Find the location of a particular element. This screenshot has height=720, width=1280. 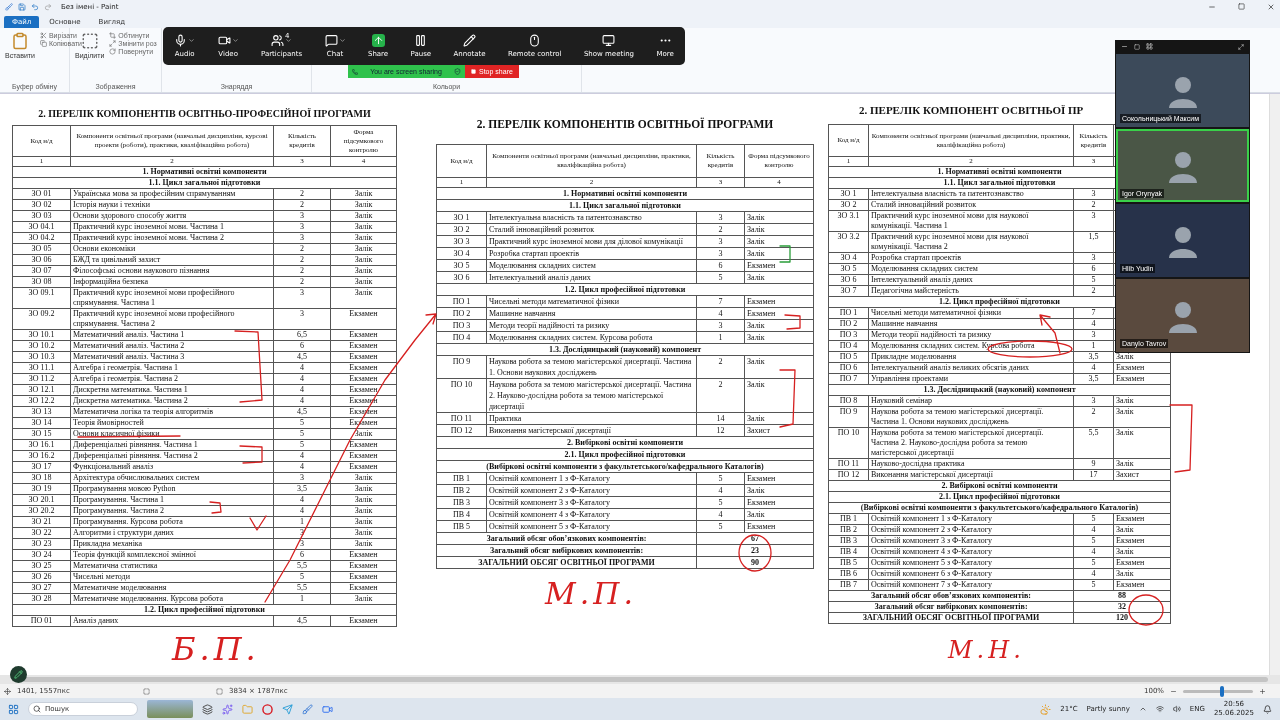

table-cell: Диференціальні рівняння. Частина 2 is located at coordinates (172, 456).